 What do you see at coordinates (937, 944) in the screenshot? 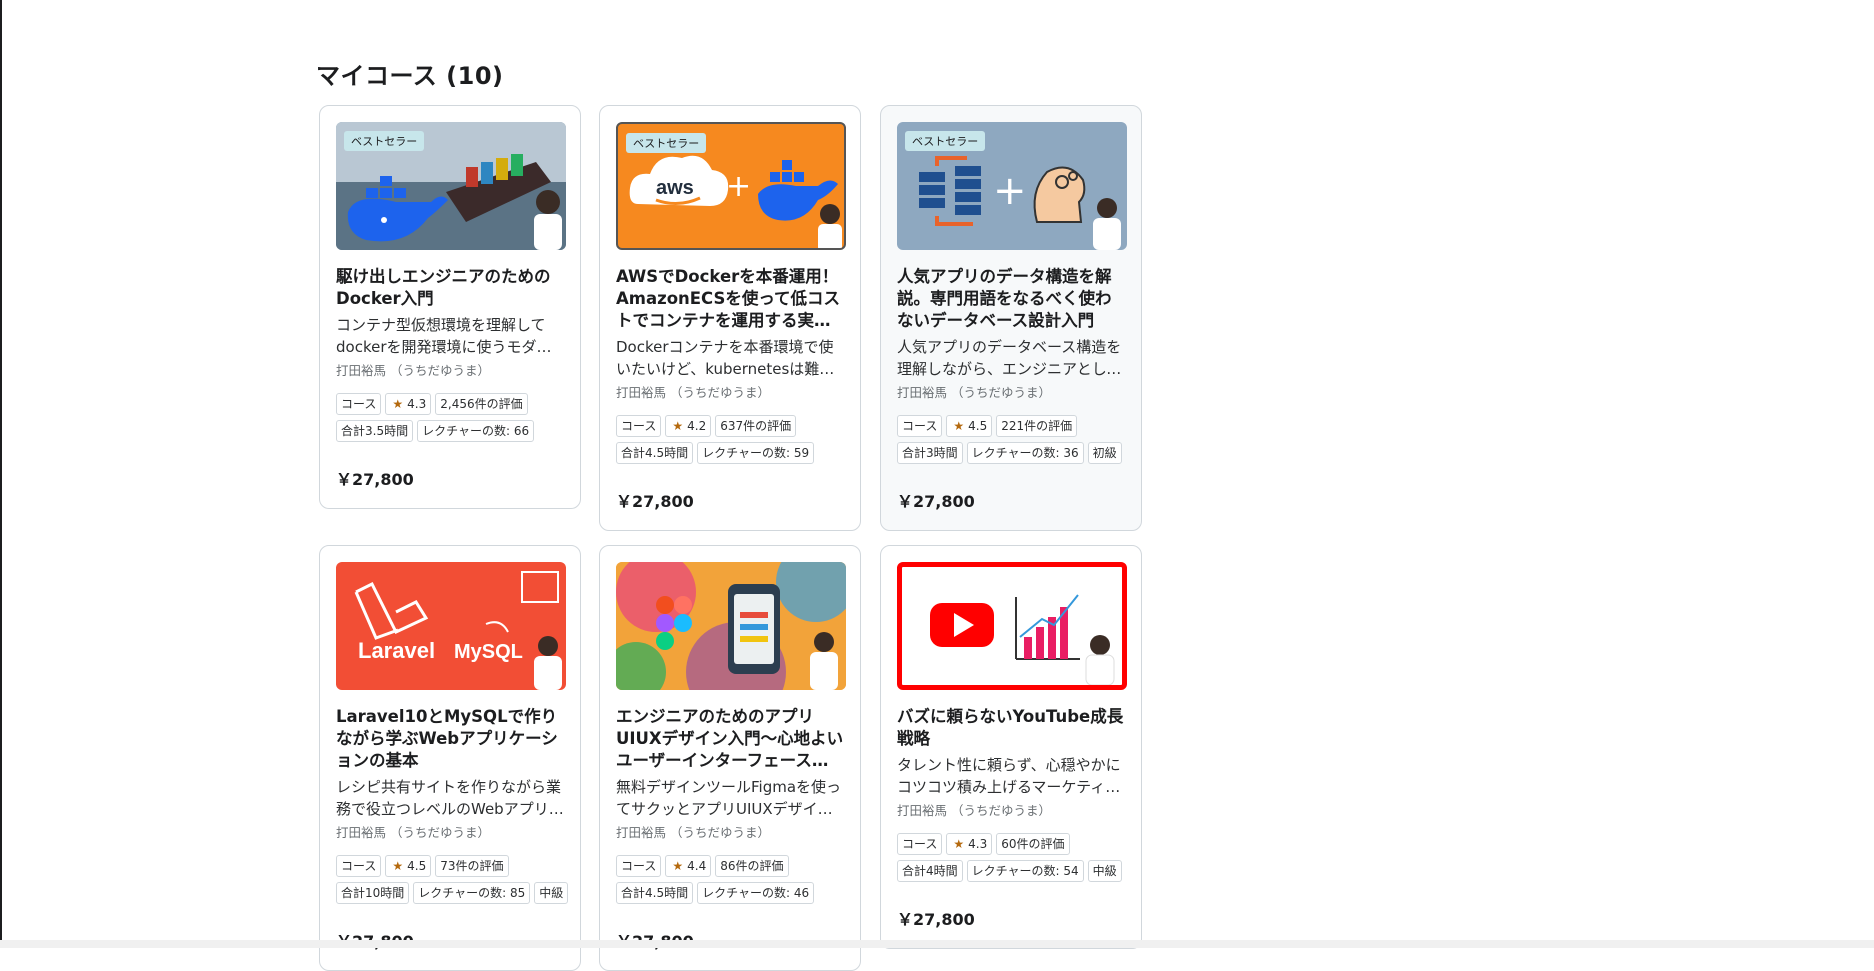
I see `bottom-scroll-shadow` at bounding box center [937, 944].